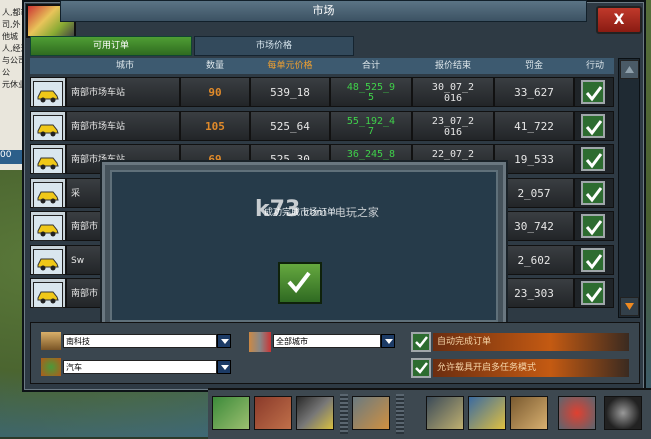 This screenshot has width=651, height=439. I want to click on vehicle-select-arrow, so click(224, 367).